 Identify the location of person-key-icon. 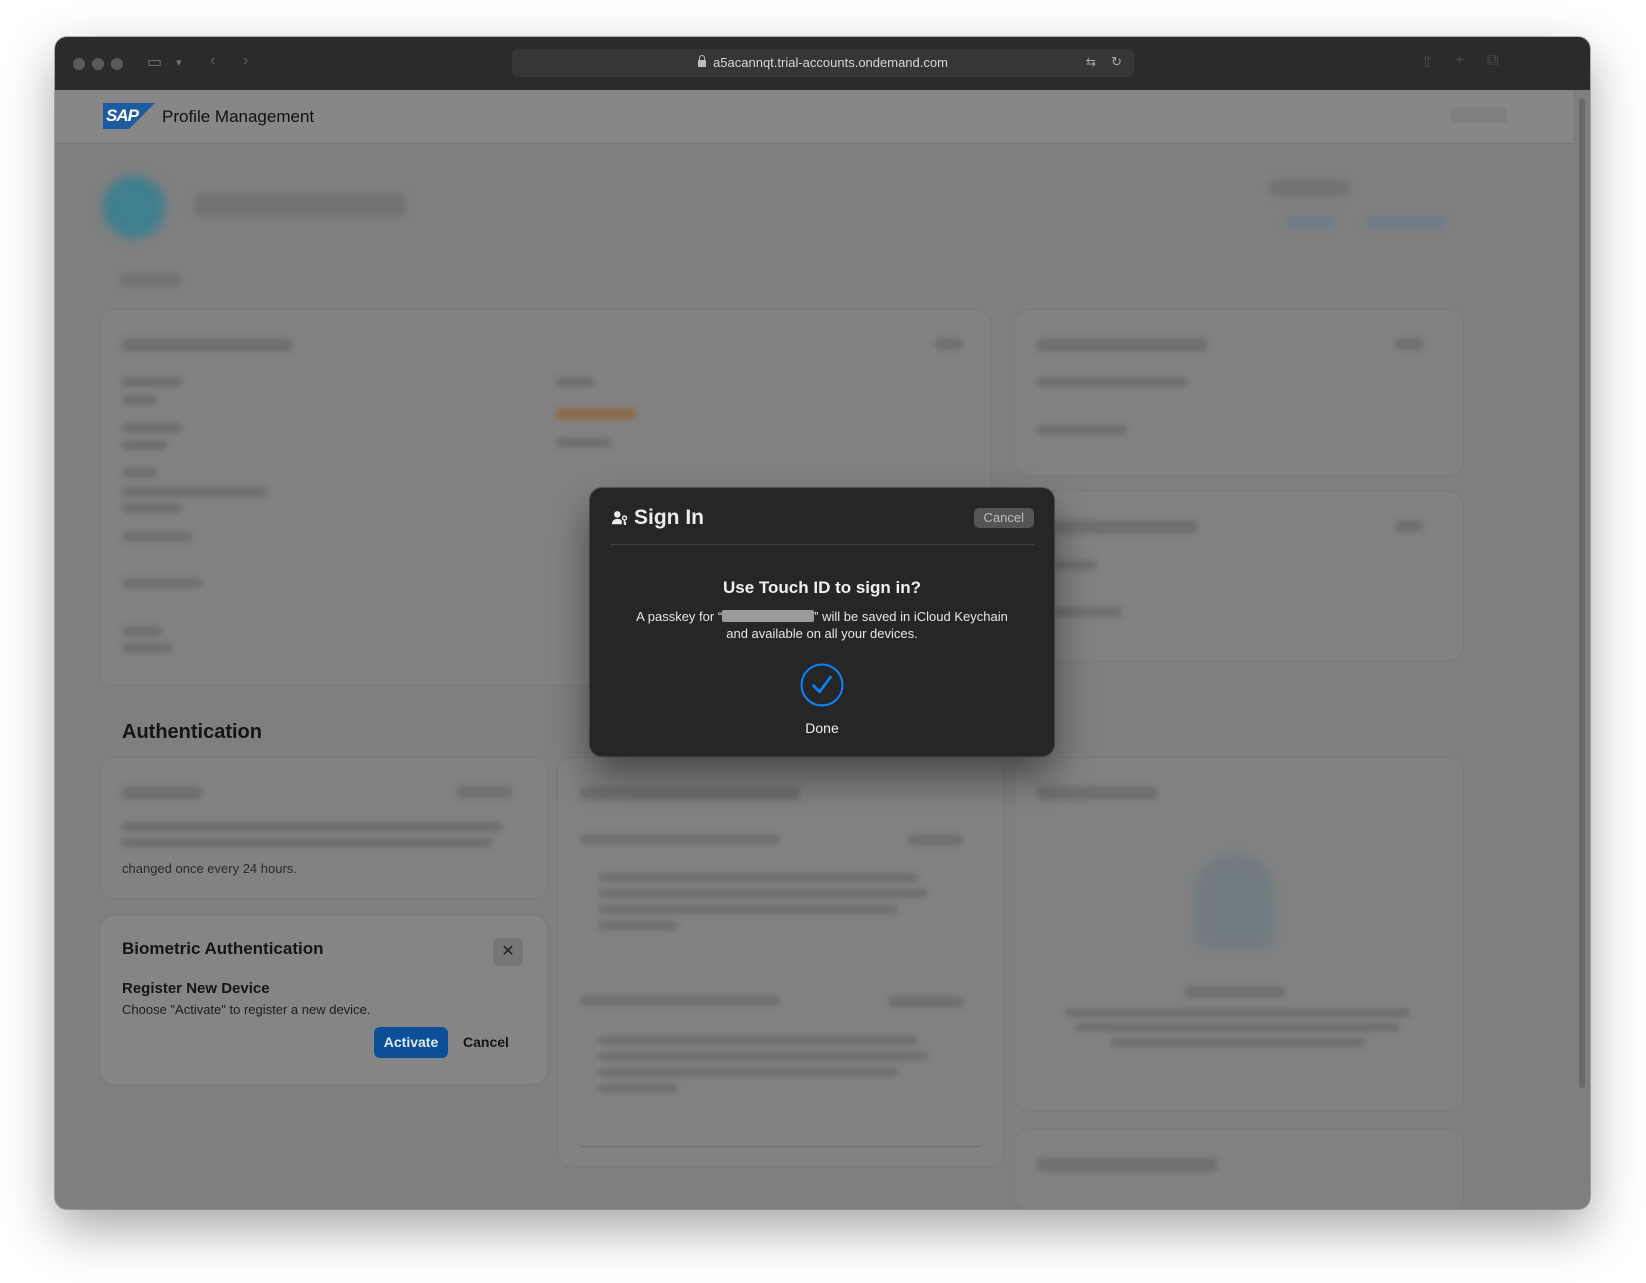
(619, 518).